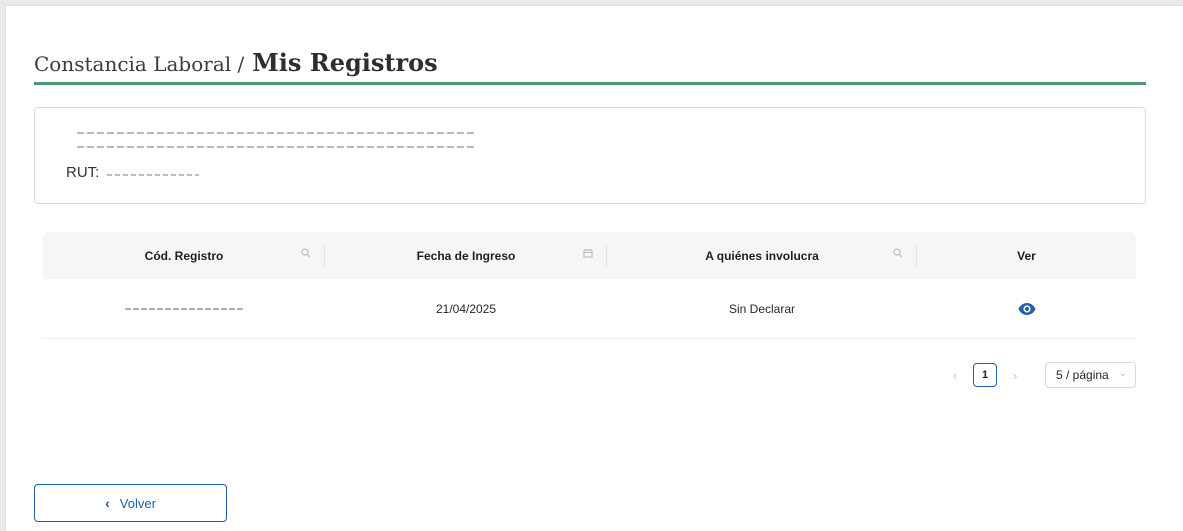  I want to click on column-label: Ver, so click(1026, 255).